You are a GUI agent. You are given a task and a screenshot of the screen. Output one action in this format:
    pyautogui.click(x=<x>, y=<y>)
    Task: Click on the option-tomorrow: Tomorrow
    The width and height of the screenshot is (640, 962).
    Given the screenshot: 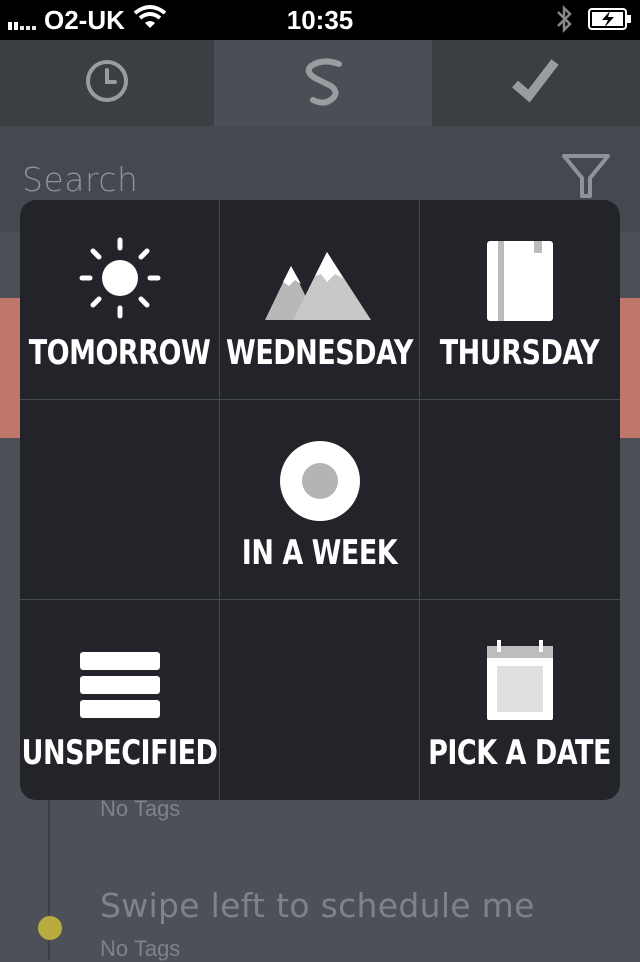 What is the action you would take?
    pyautogui.click(x=119, y=299)
    